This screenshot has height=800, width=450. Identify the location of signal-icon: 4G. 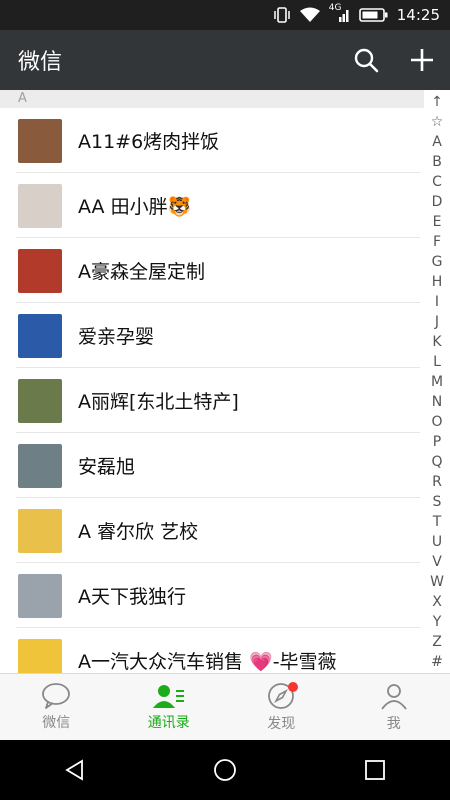
(340, 13).